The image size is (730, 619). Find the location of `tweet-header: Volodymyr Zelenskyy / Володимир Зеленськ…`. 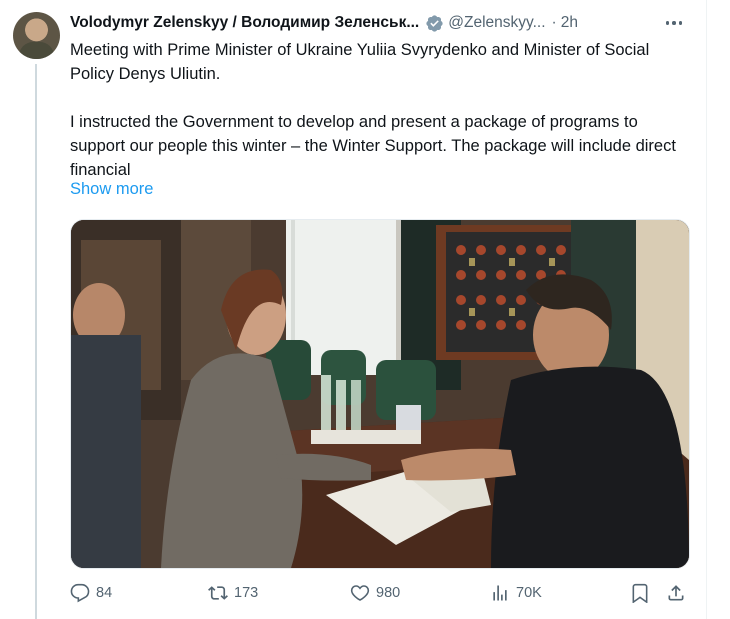

tweet-header: Volodymyr Zelenskyy / Володимир Зеленськ… is located at coordinates (380, 23).